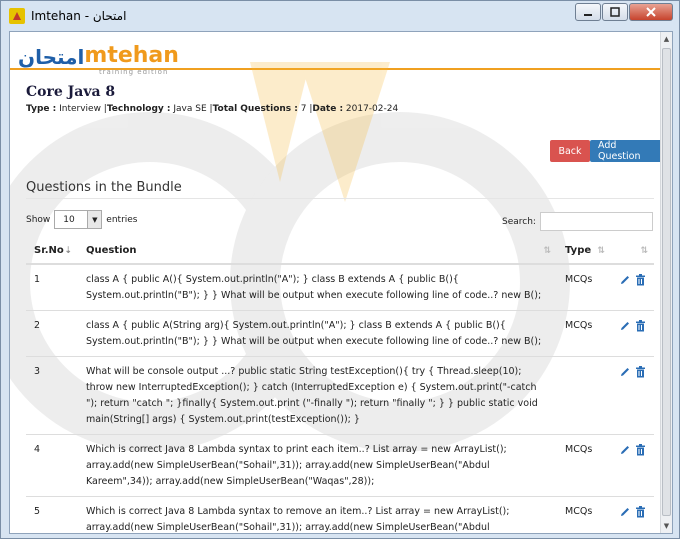 The width and height of the screenshot is (680, 539). What do you see at coordinates (79, 16) in the screenshot?
I see `window-title: Imtehan - امتحان` at bounding box center [79, 16].